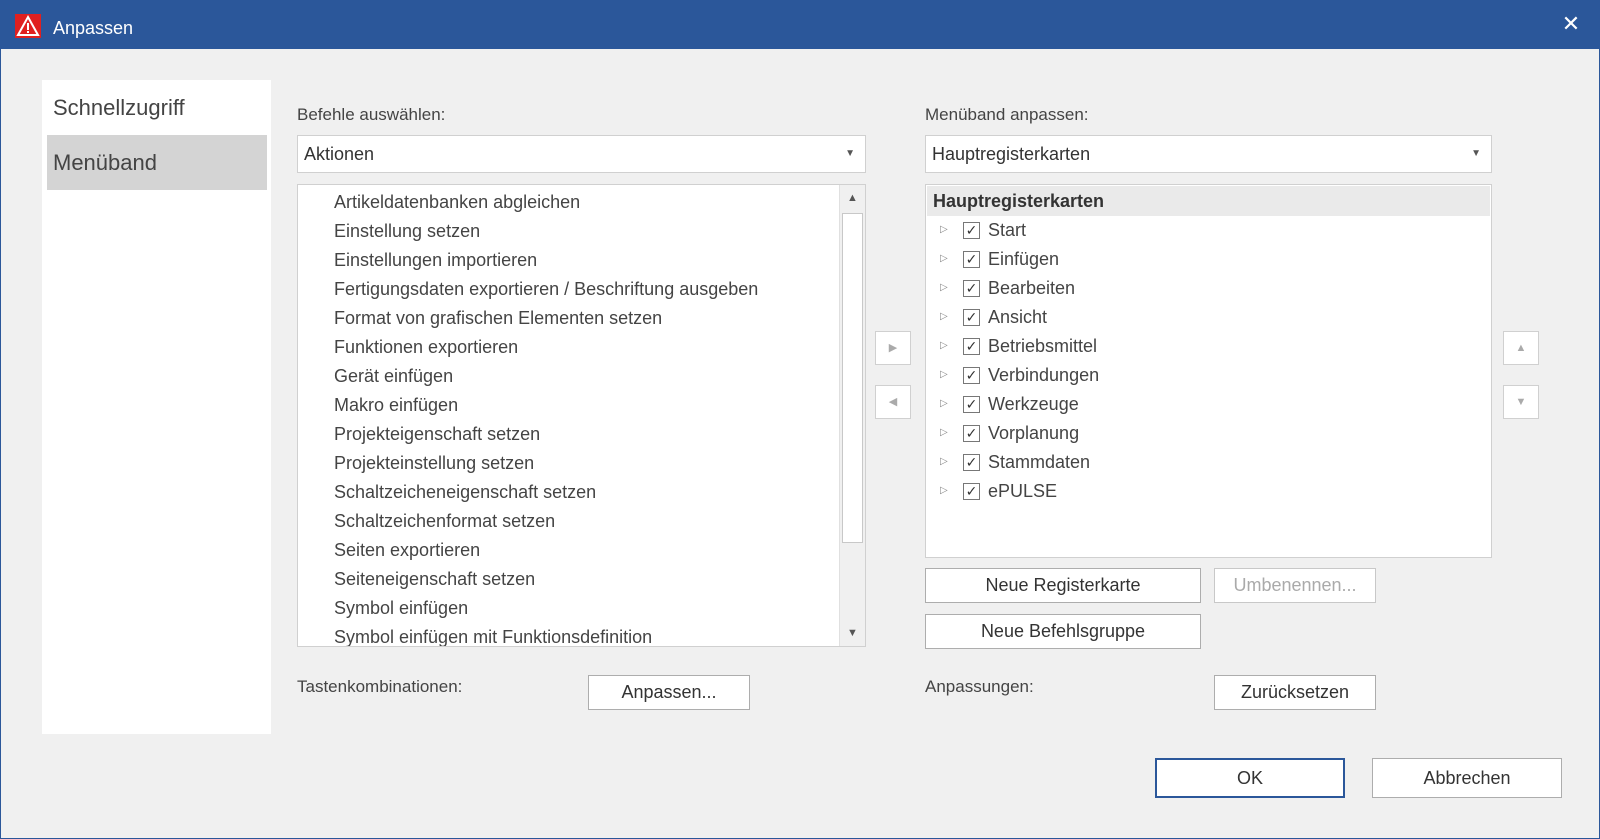 The width and height of the screenshot is (1600, 839). What do you see at coordinates (407, 231) in the screenshot?
I see `list-item: Einstellung setzen` at bounding box center [407, 231].